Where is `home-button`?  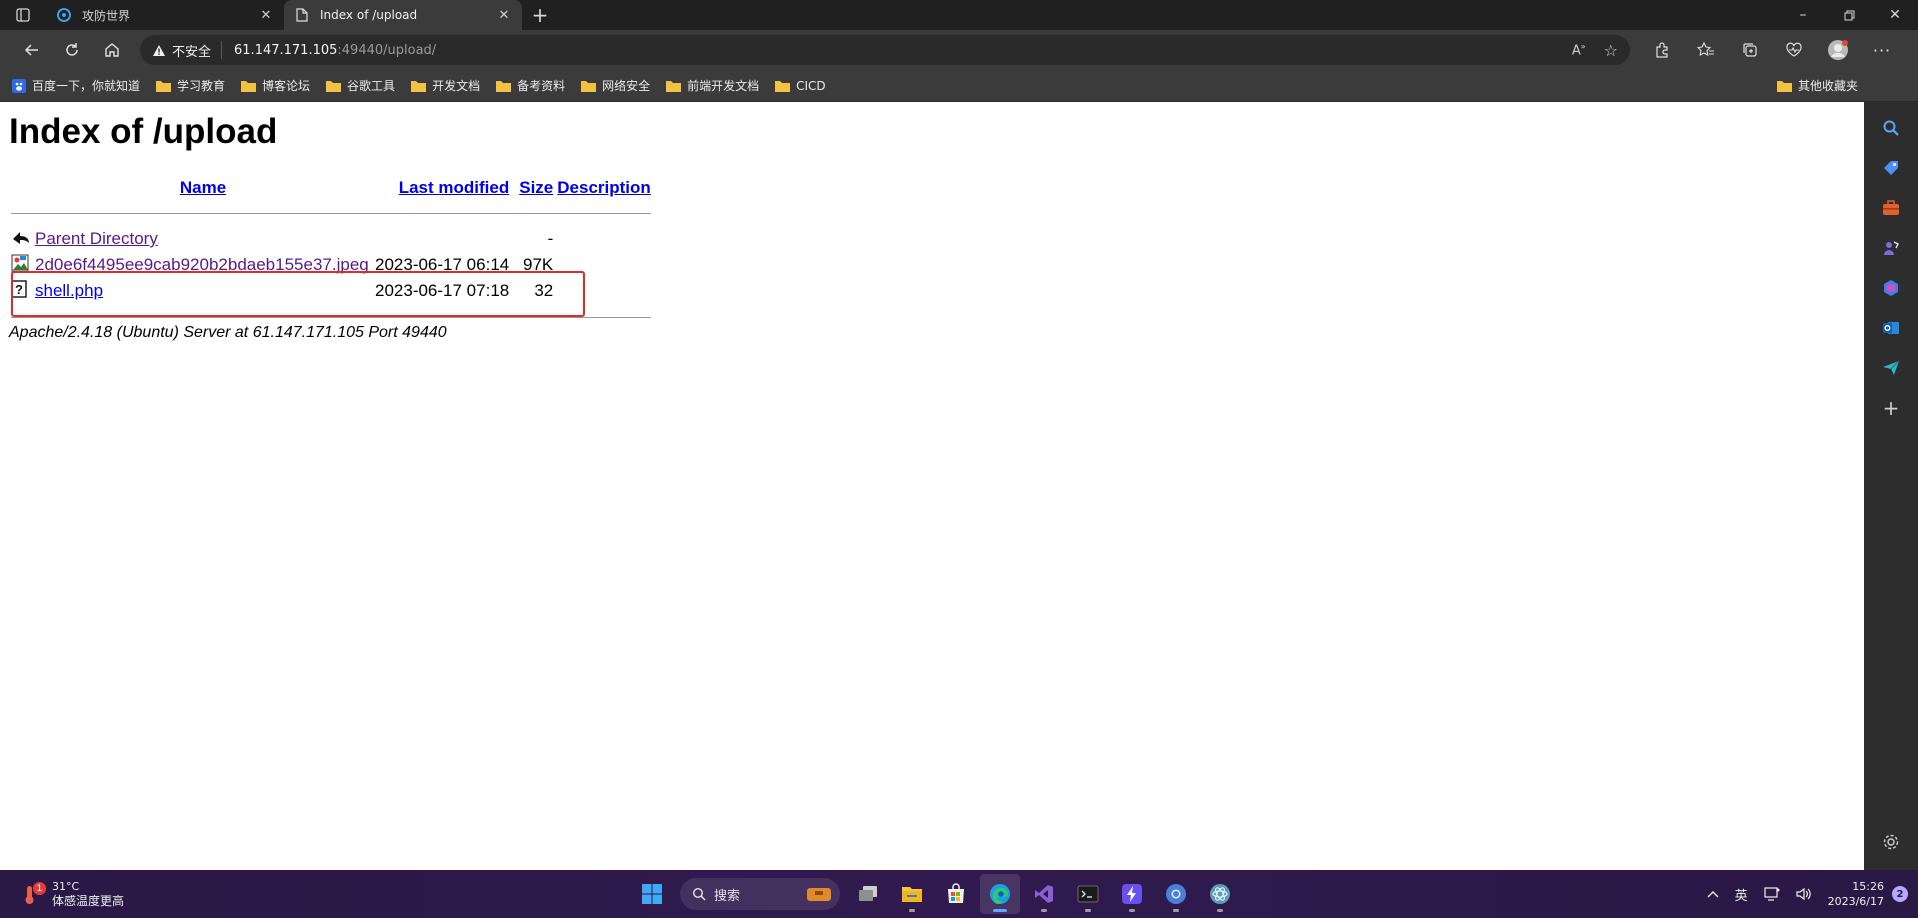 home-button is located at coordinates (112, 50).